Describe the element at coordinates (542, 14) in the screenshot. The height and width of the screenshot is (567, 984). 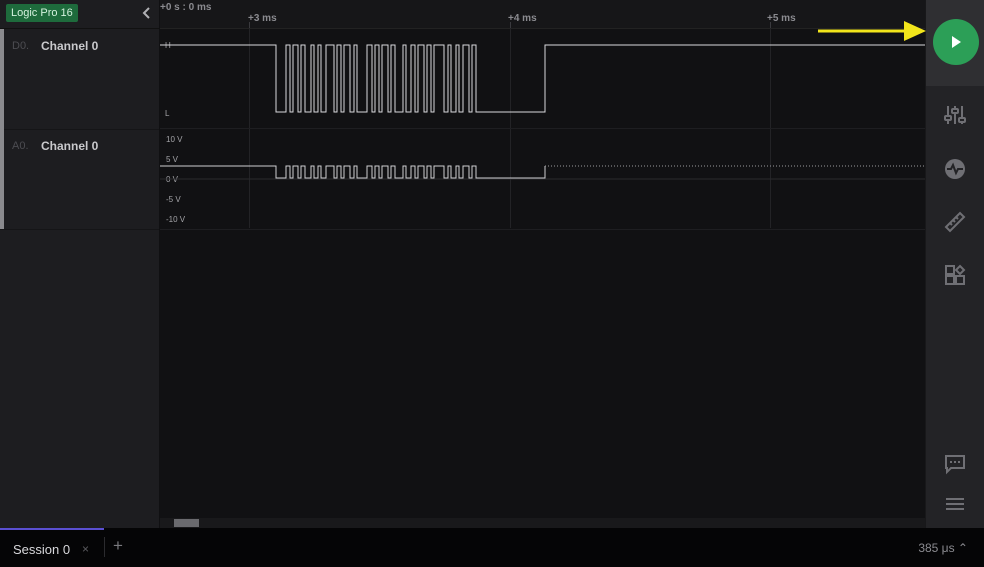
I see `time-ruler: +0 s : 0 ms +3 ms +4 ms +5 ms` at that location.